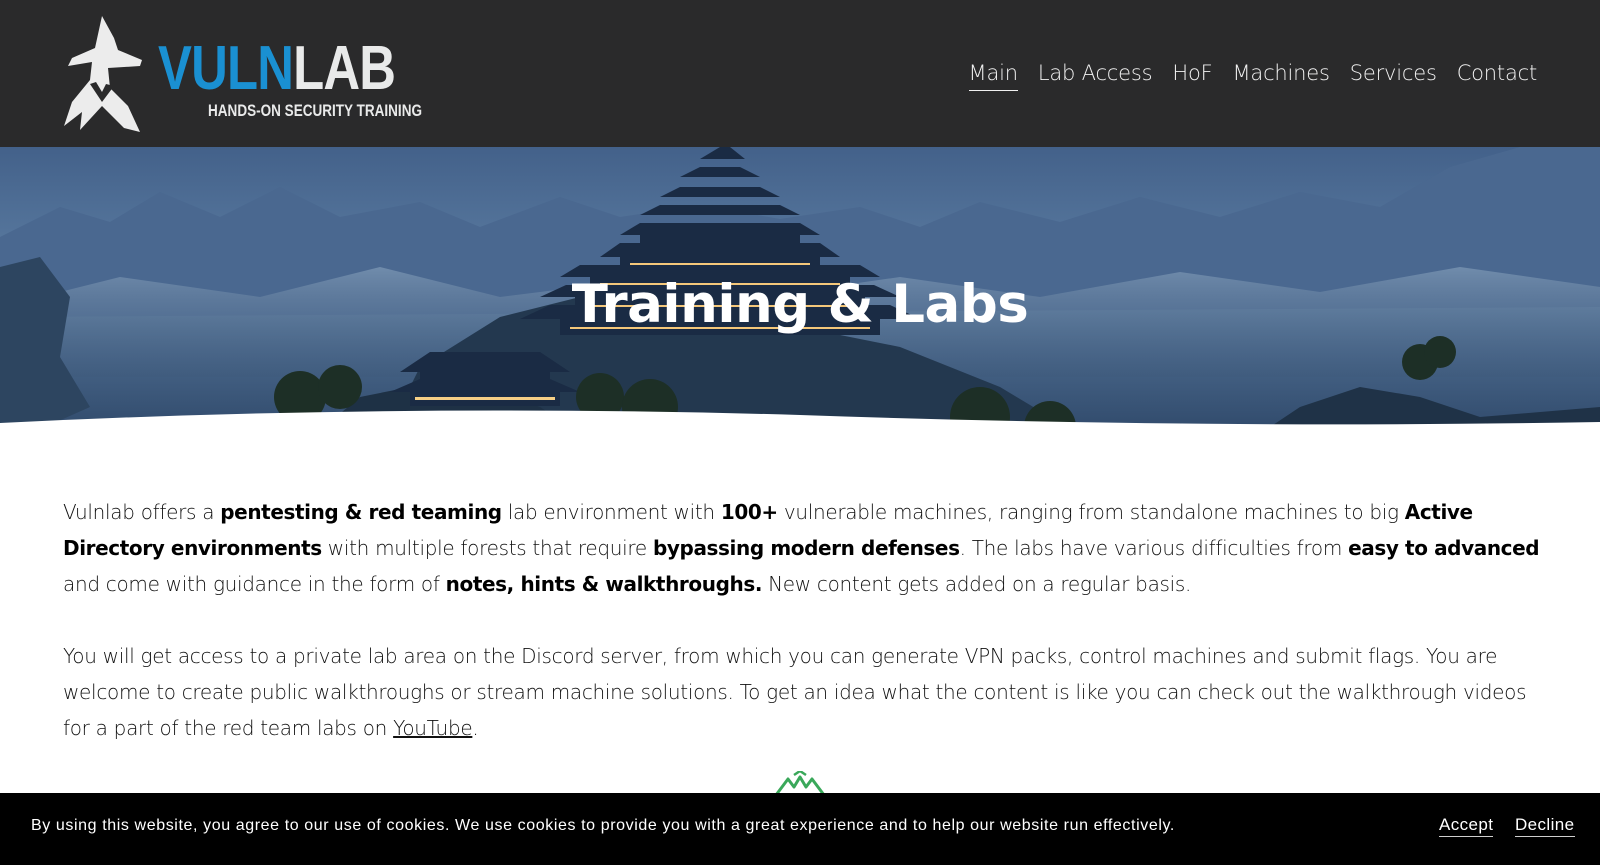 The image size is (1600, 865). What do you see at coordinates (1192, 73) in the screenshot?
I see `nav-hof: HoF` at bounding box center [1192, 73].